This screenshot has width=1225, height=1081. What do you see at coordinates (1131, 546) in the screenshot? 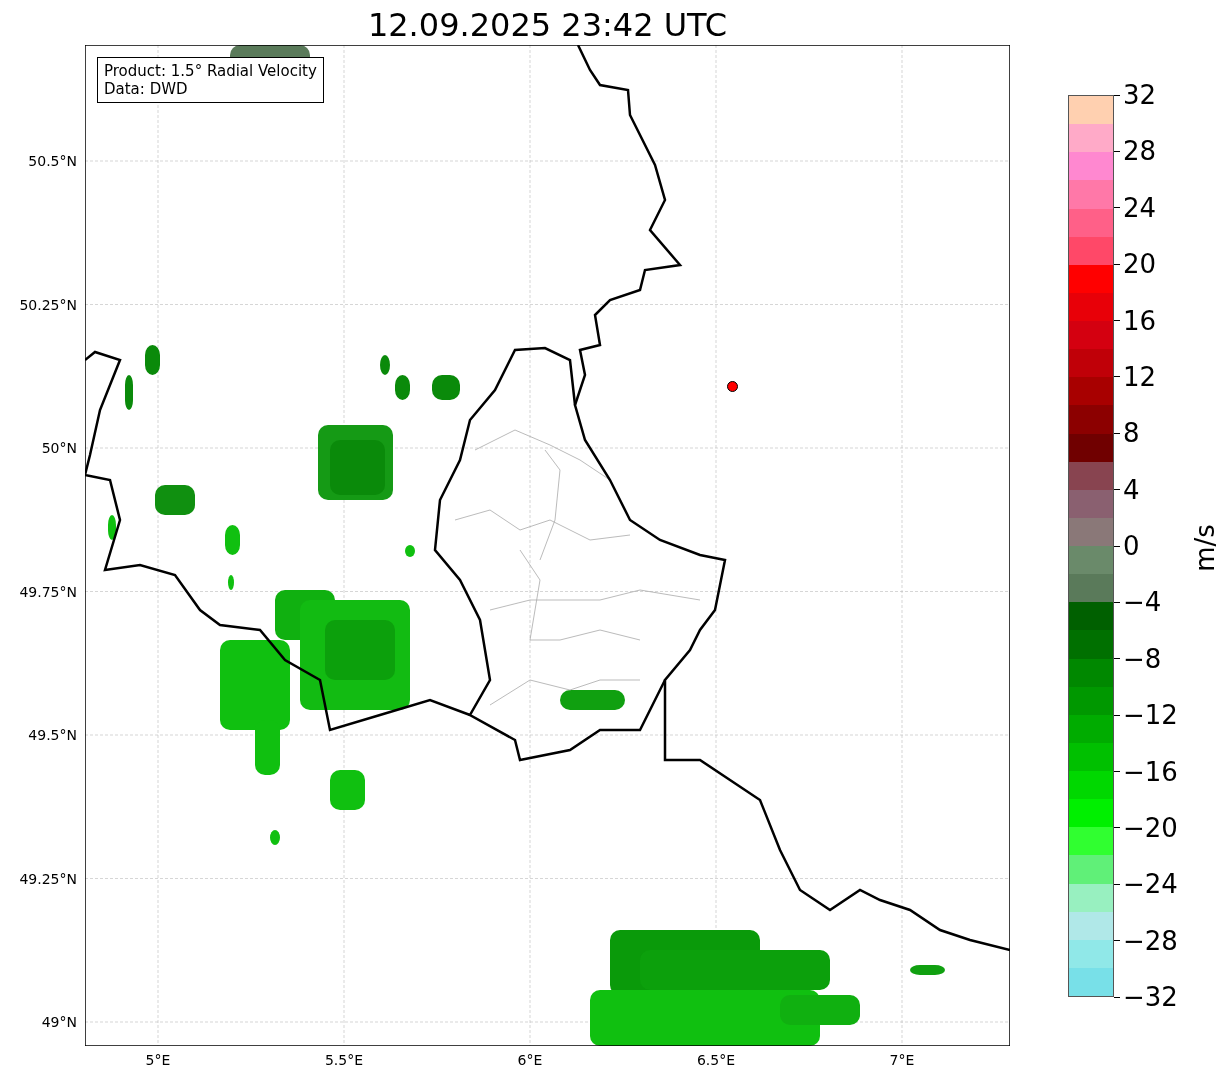
I see `colorbar-tick-label: 0` at bounding box center [1131, 546].